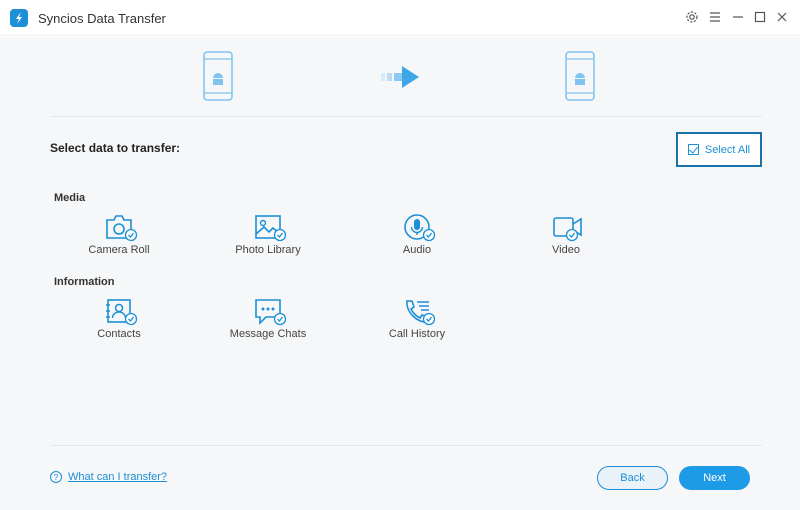 The width and height of the screenshot is (800, 510). What do you see at coordinates (268, 250) in the screenshot?
I see `item-label: Photo Library` at bounding box center [268, 250].